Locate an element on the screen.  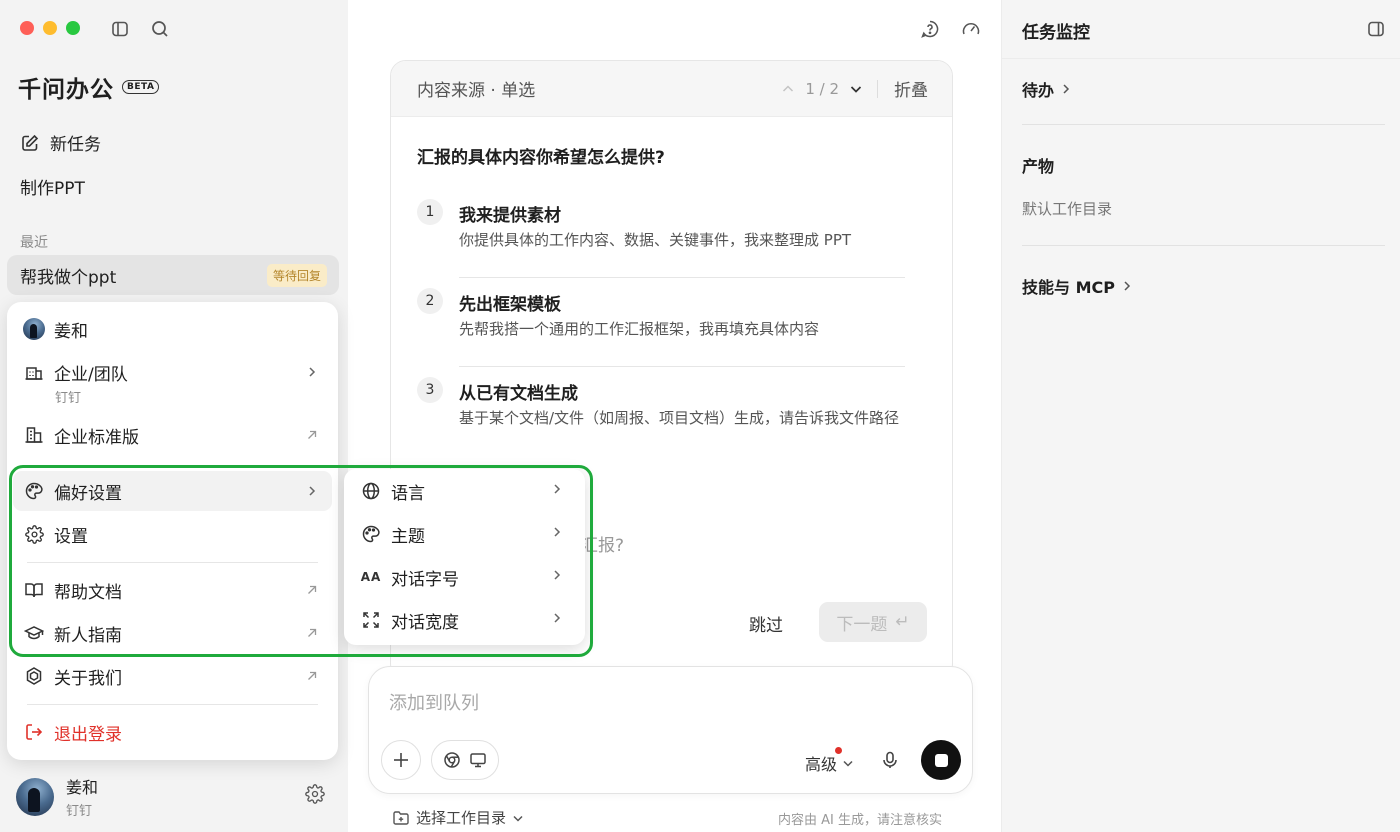
menu-item-enterprise-label: 企业标准版 is located at coordinates (96, 437).